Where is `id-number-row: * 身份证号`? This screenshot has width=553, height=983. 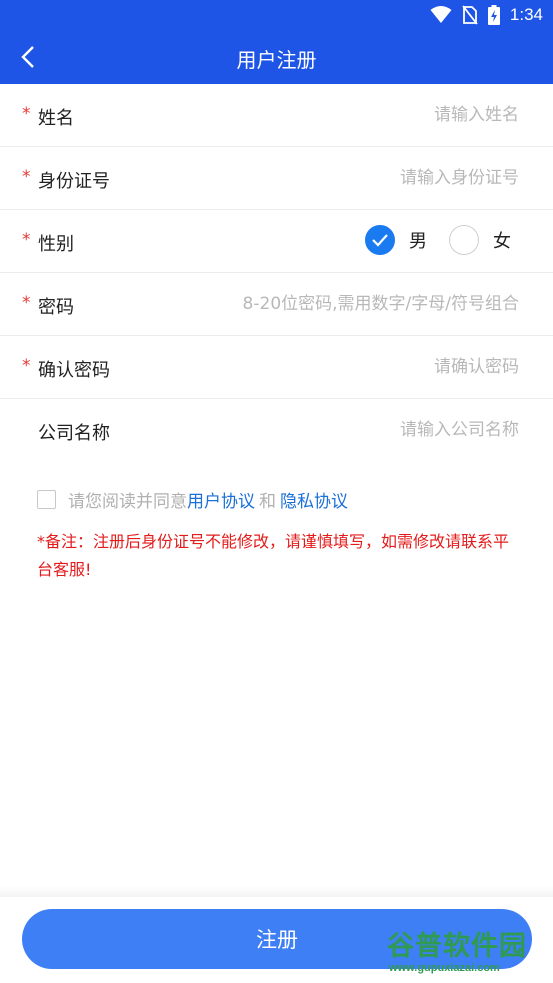 id-number-row: * 身份证号 is located at coordinates (276, 178).